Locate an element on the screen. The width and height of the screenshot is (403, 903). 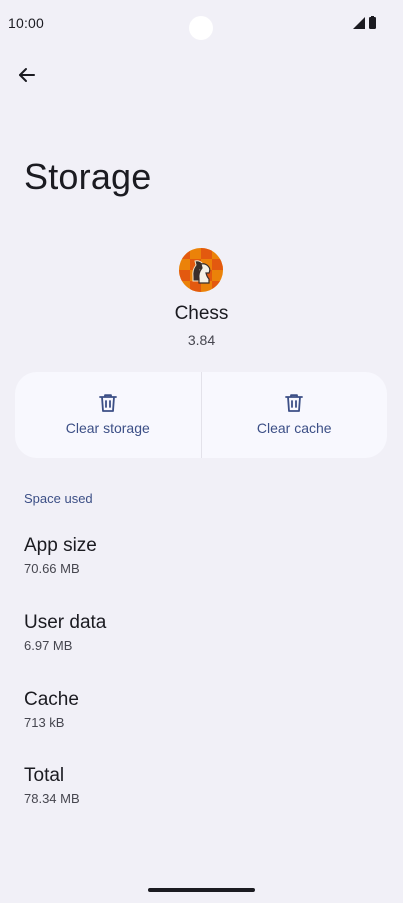
stat-title: Total is located at coordinates (44, 775).